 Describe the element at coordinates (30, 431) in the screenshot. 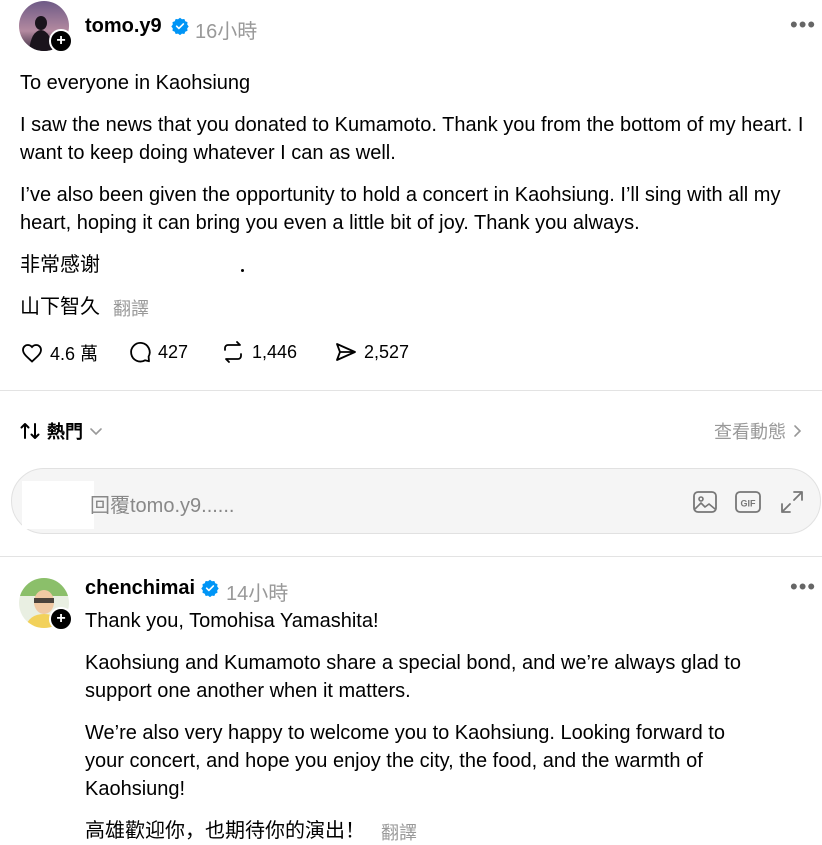

I see `sort-arrows-icon` at that location.